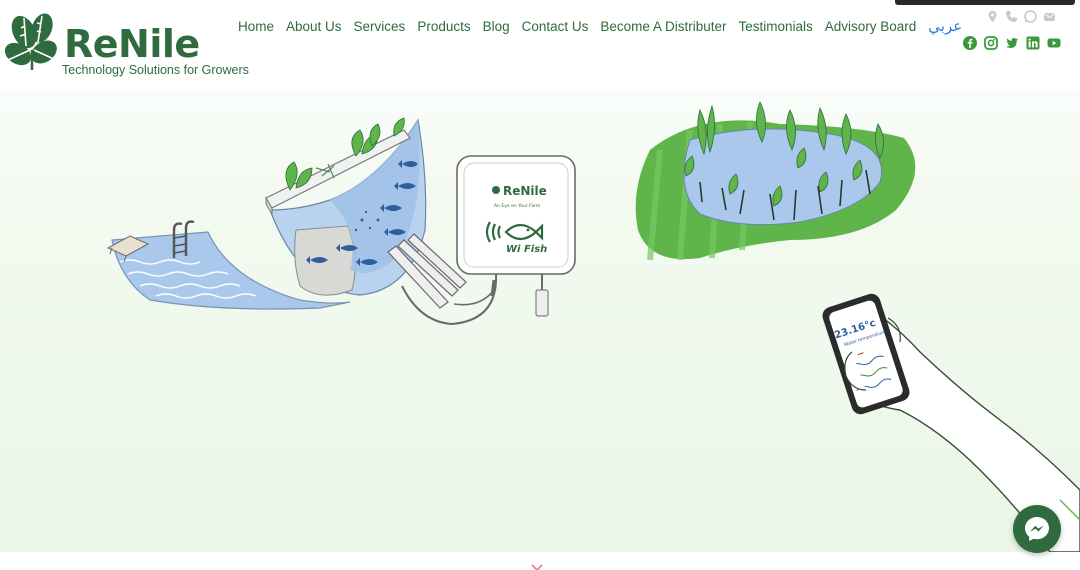  I want to click on nav-products: Products, so click(443, 26).